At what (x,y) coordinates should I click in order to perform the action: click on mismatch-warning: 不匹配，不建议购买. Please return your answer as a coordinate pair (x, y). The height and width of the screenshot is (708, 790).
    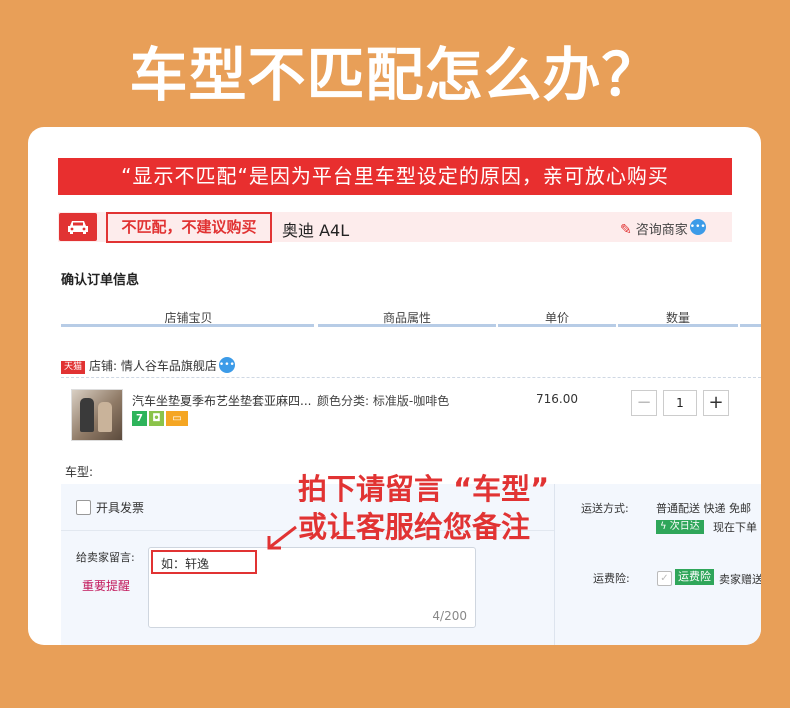
    Looking at the image, I should click on (189, 227).